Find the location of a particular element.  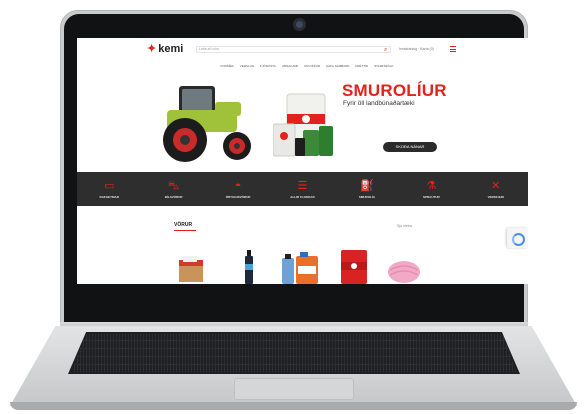

tractor-image is located at coordinates (207, 124).